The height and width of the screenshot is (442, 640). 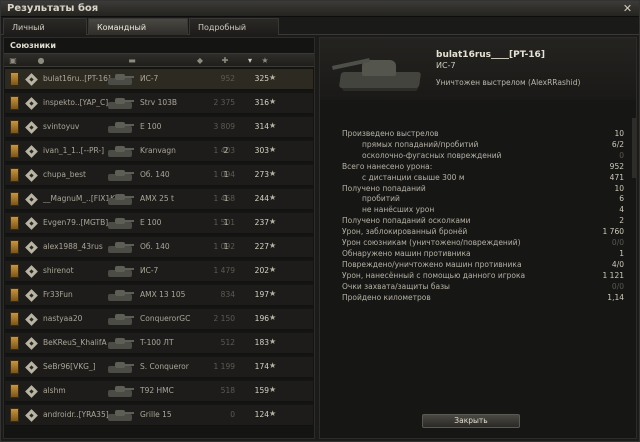 I want to click on sort-chevron-icon: ▾, so click(x=250, y=60).